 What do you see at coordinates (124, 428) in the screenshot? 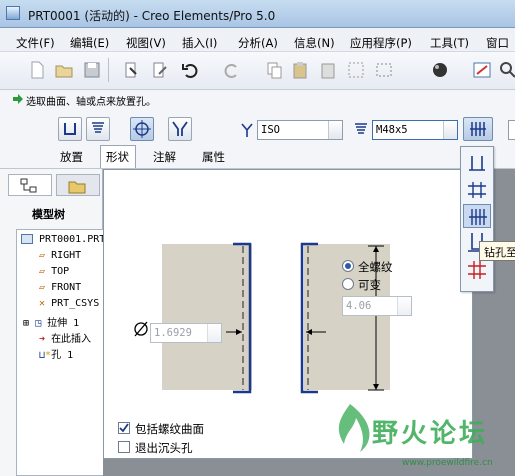
I see `include-thread-surface-checkbox` at bounding box center [124, 428].